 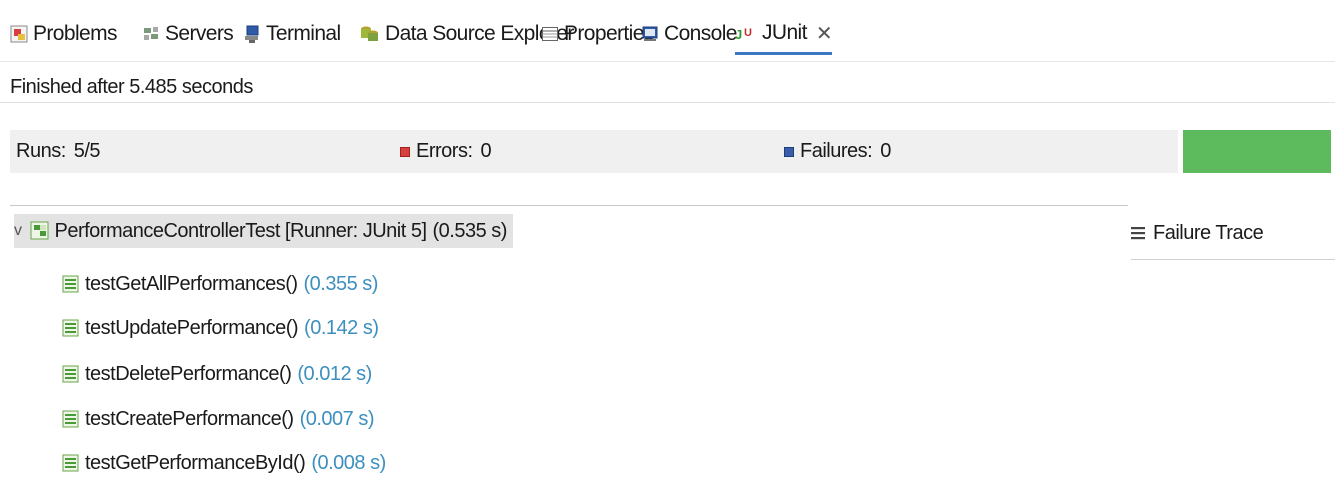 I want to click on failure-trace-label: Failure Trace, so click(x=1208, y=232).